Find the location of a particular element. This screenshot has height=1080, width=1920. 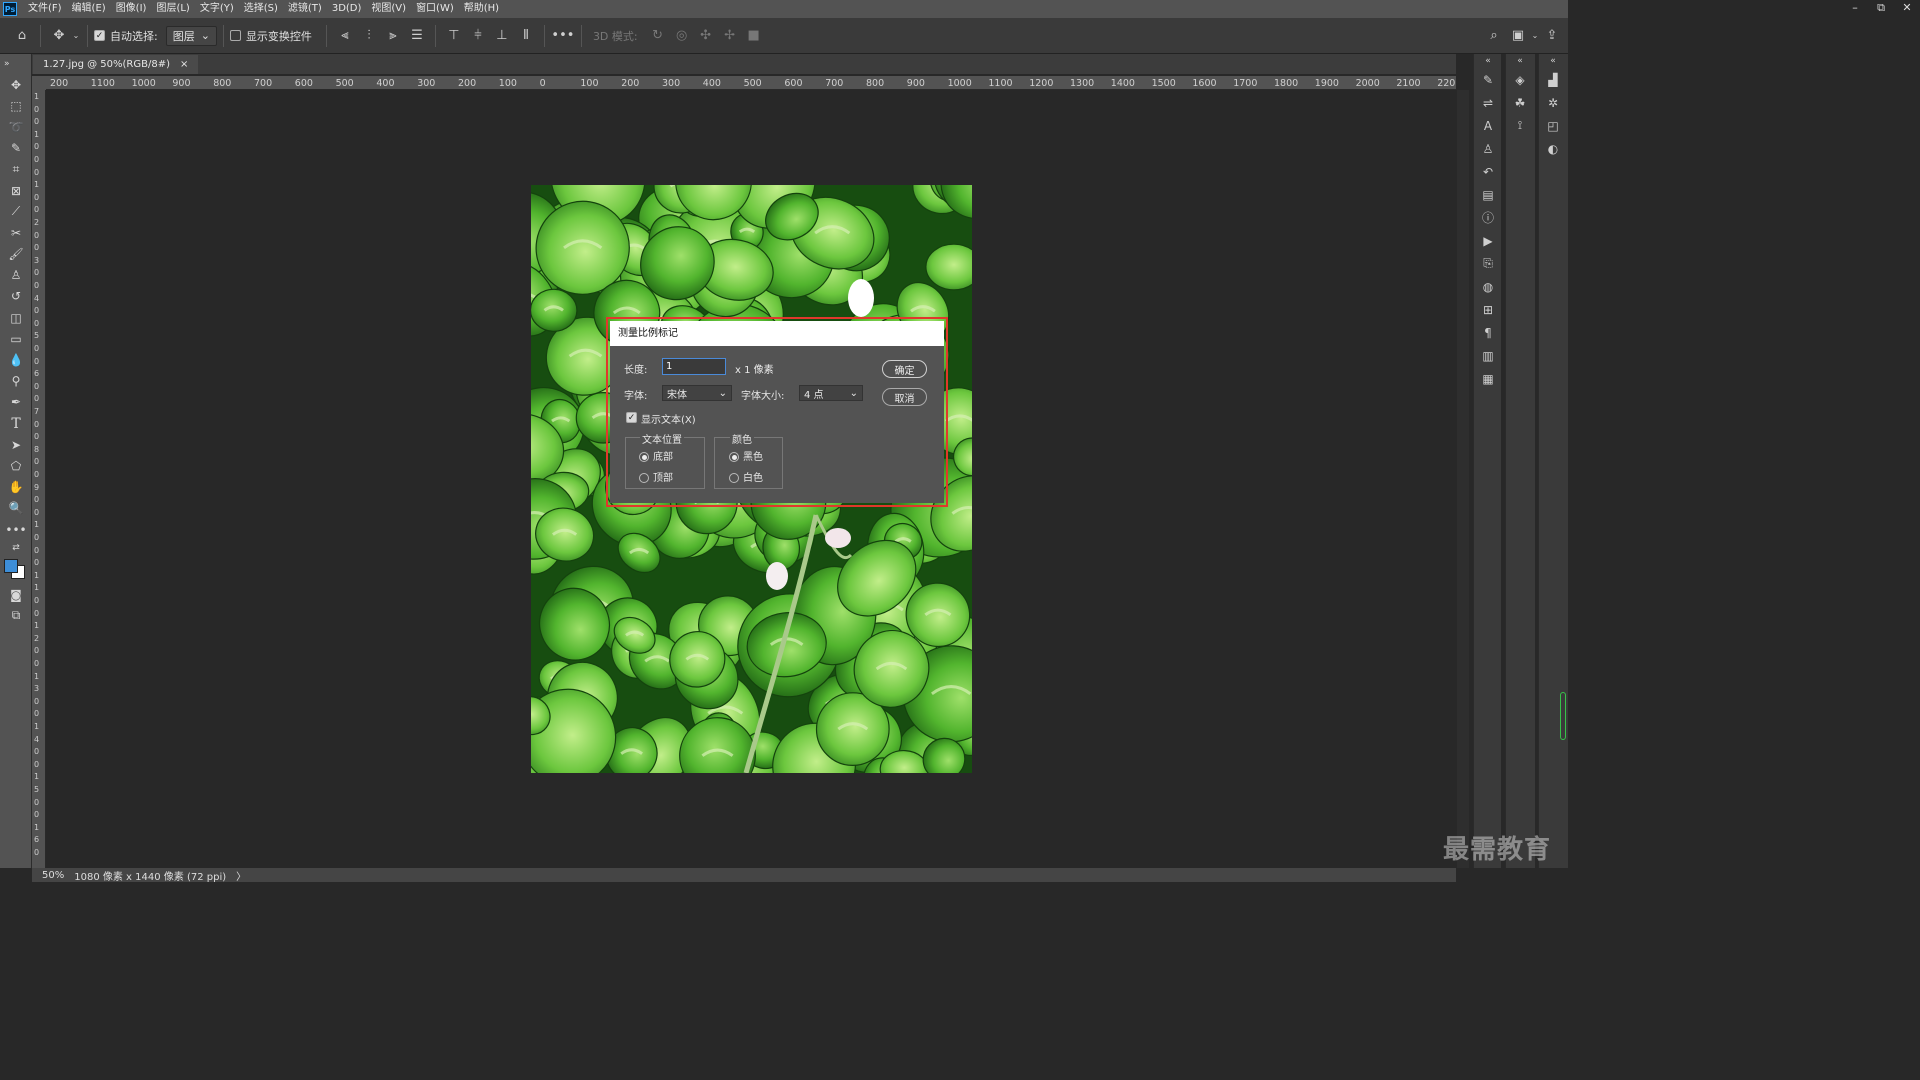

menu-filter: 滤镜(T) is located at coordinates (305, 9).